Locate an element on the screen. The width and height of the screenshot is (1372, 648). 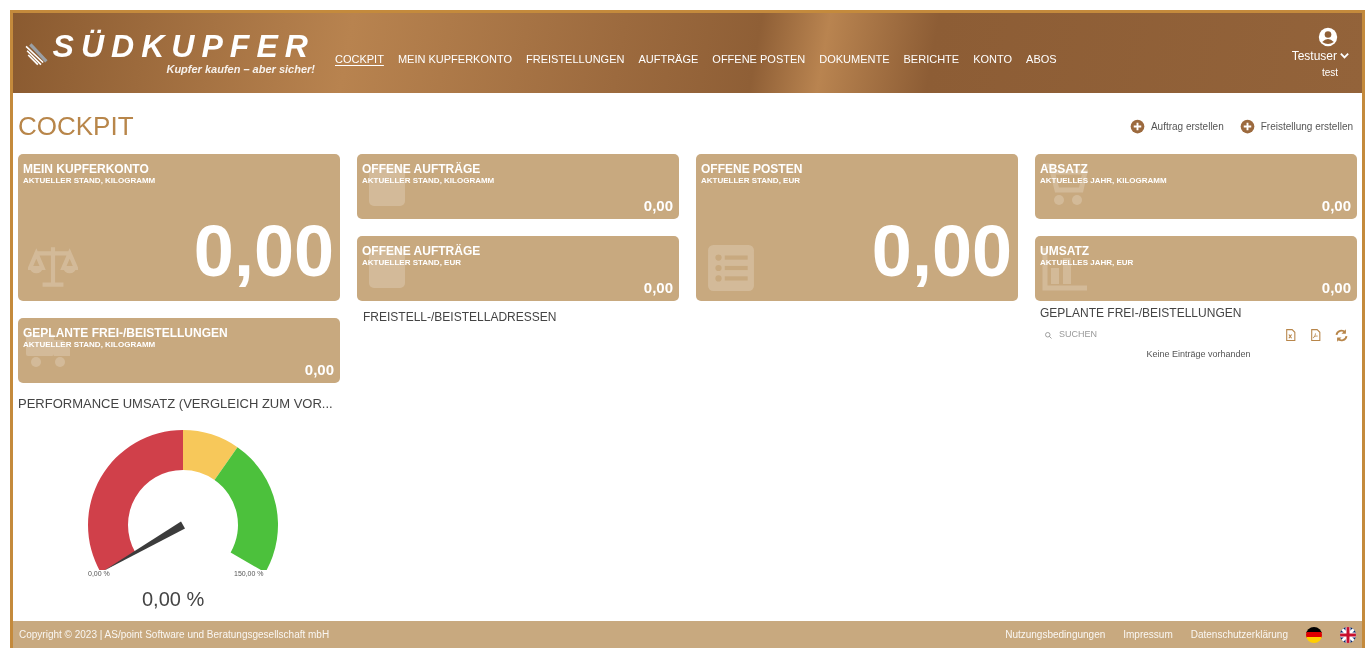
stat-card: ABSATZ AKTUELLES JAHR, KILOGRAMM 0,00 is located at coordinates (1196, 186).